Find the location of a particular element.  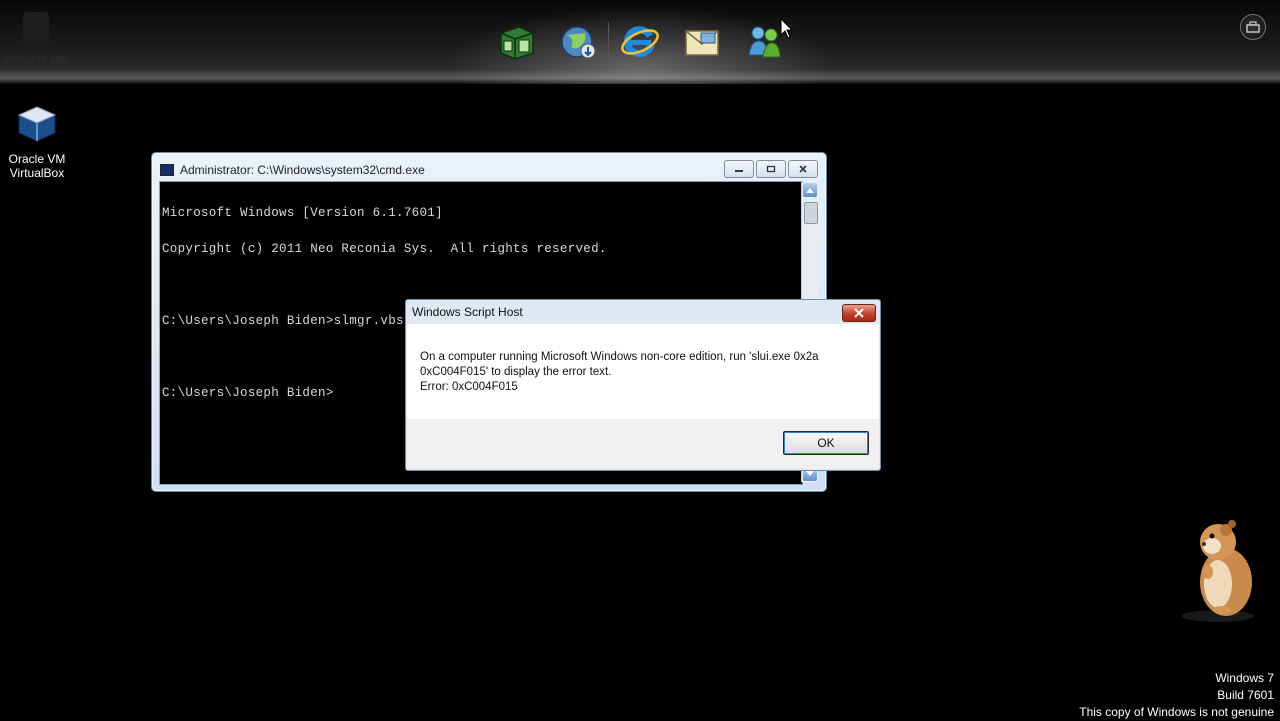

watermark-genuine: This copy of Windows is not genuine is located at coordinates (1176, 712).